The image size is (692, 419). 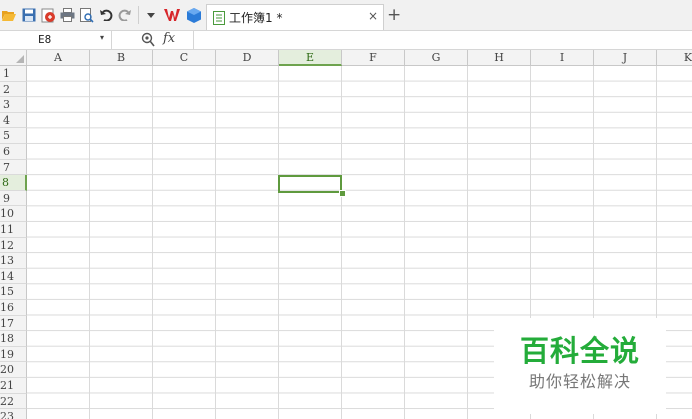 I want to click on open-folder-icon, so click(x=9, y=15).